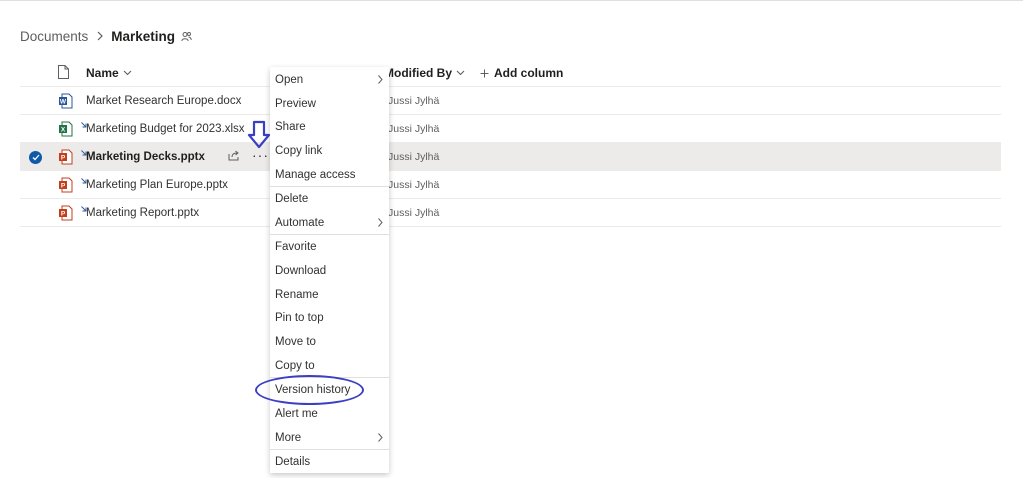 This screenshot has height=478, width=1023. What do you see at coordinates (35, 157) in the screenshot?
I see `selected-checkmark-icon` at bounding box center [35, 157].